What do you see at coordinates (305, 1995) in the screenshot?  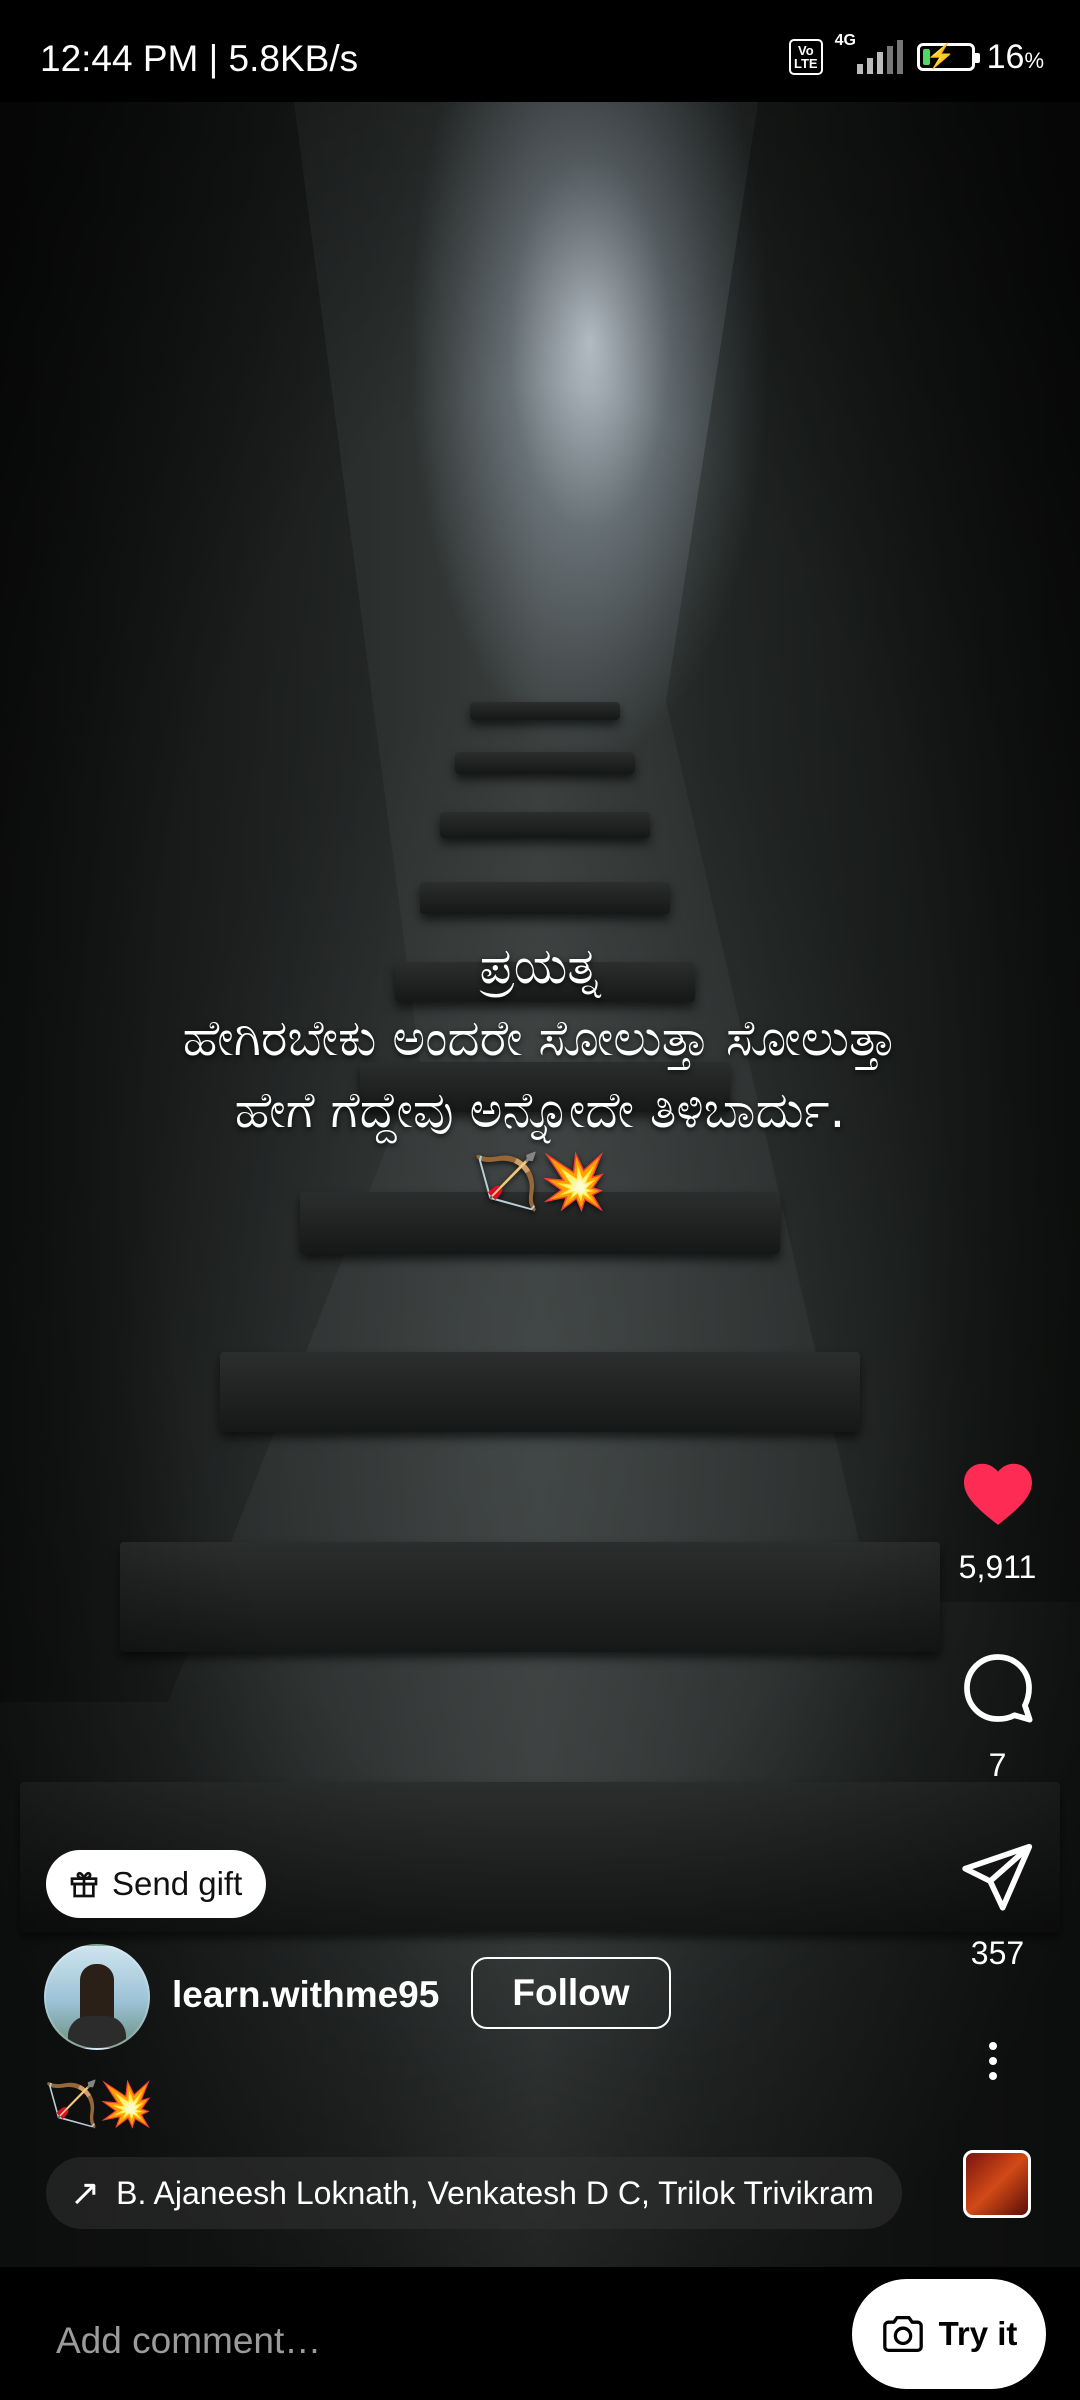 I see `author-username: learn.withme95` at bounding box center [305, 1995].